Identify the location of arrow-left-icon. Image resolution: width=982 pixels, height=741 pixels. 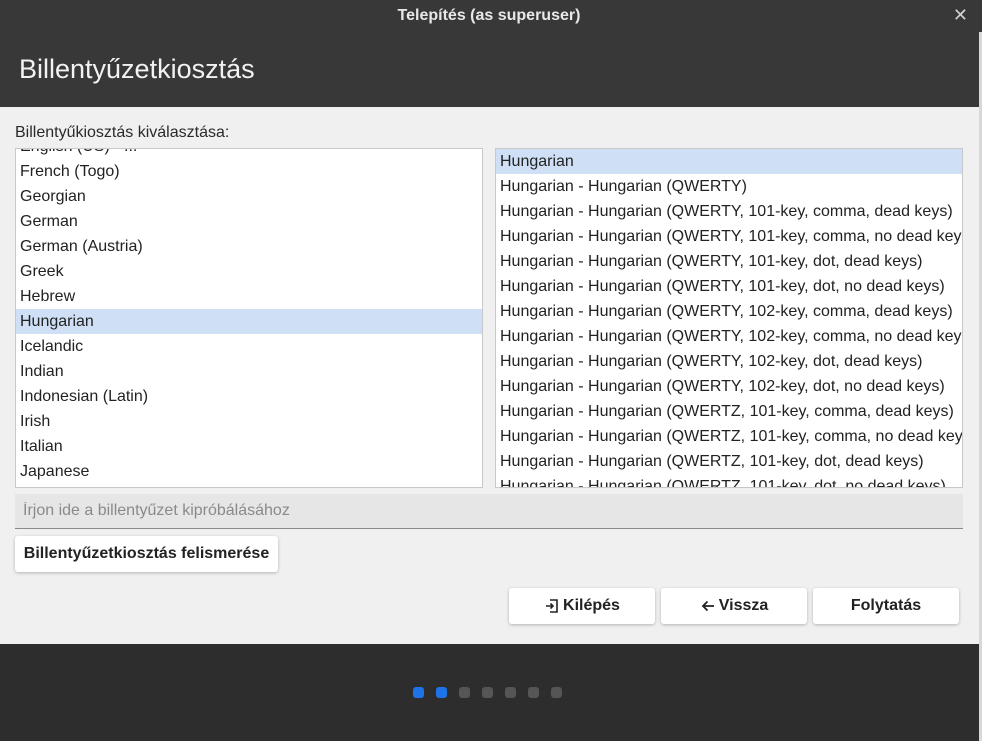
(708, 606).